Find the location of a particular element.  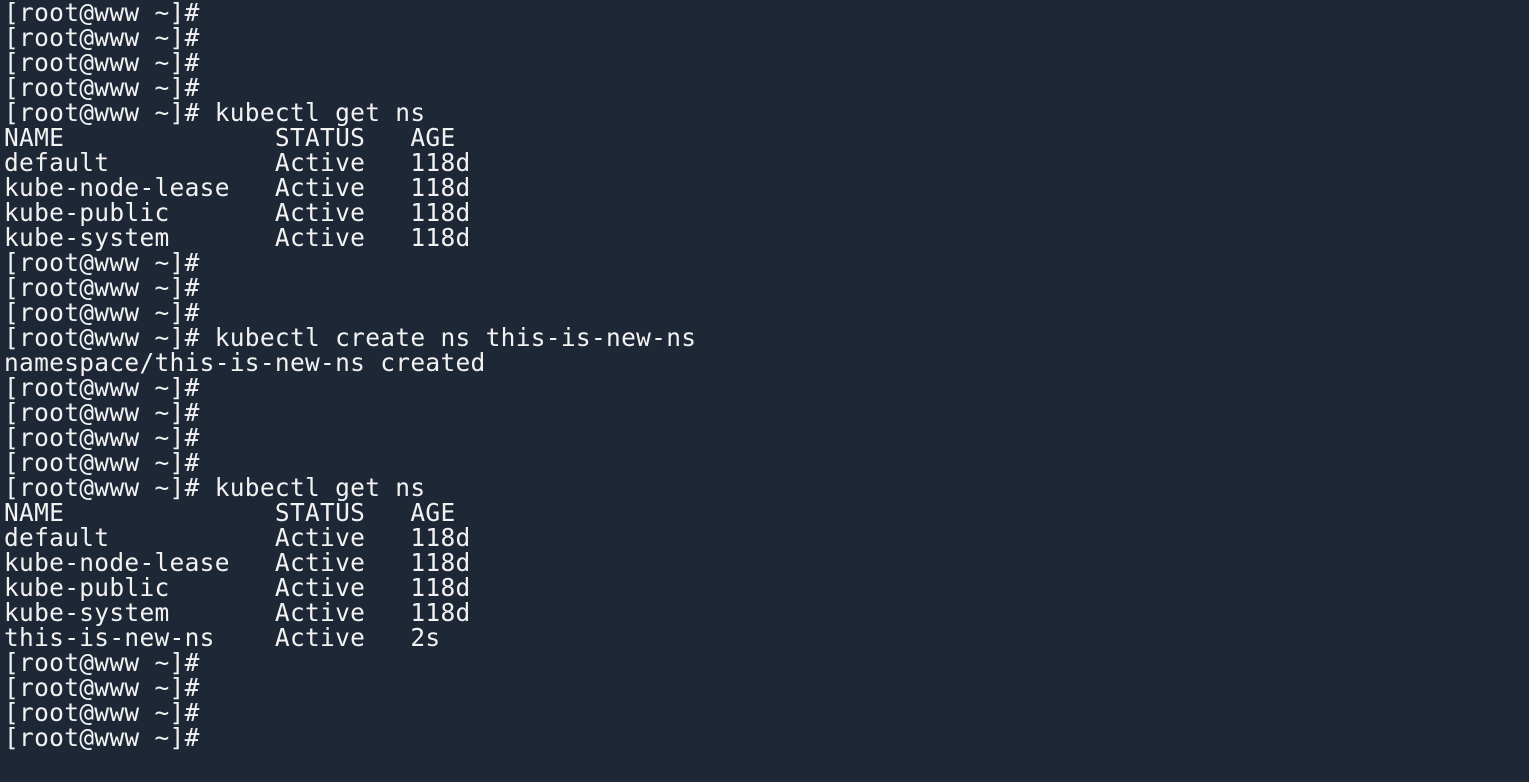

output-line: this-is-new-ns Active 2s is located at coordinates (766, 637).